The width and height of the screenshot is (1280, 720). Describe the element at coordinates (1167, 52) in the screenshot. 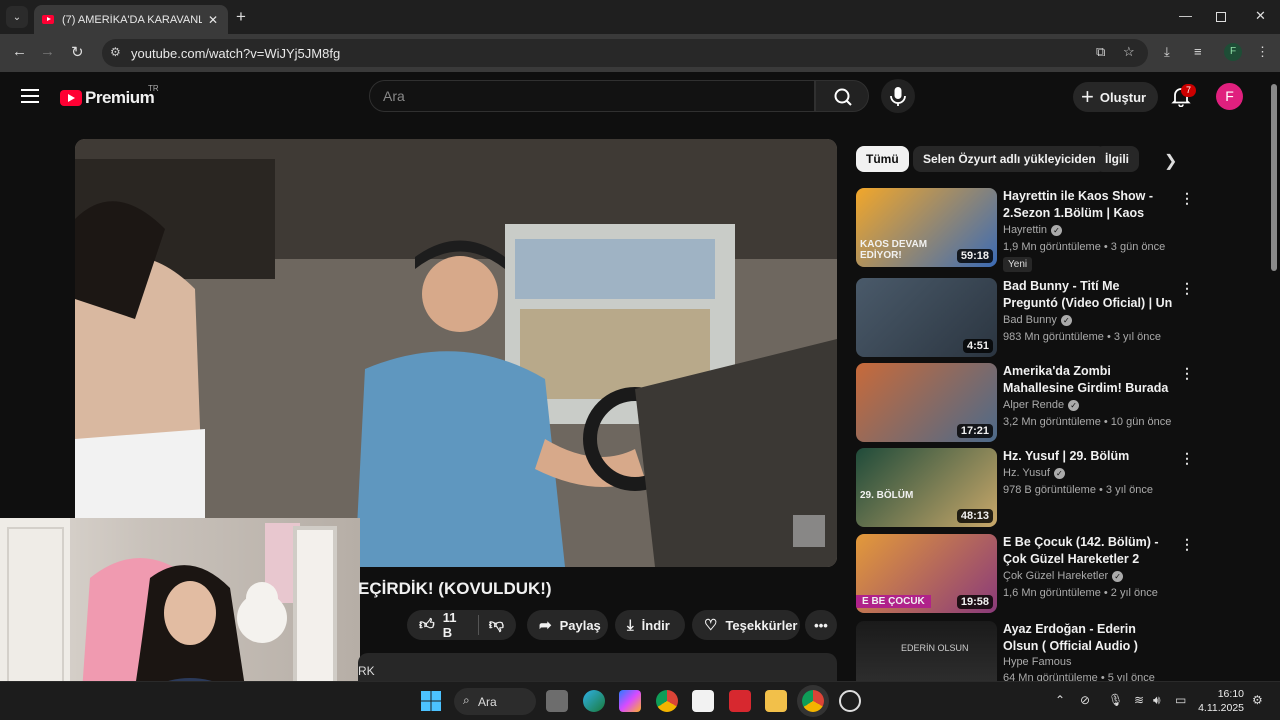

I see `downloads-icon: ⤓` at that location.